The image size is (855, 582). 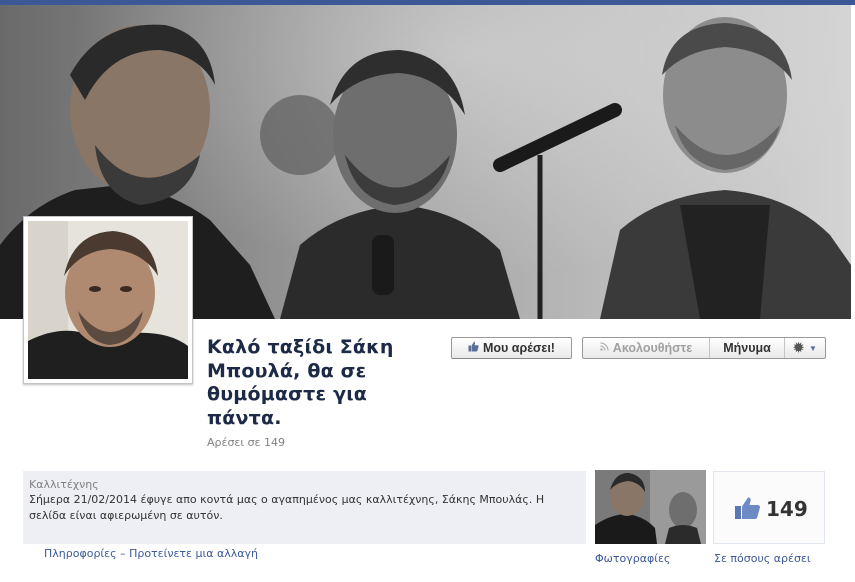 What do you see at coordinates (812, 348) in the screenshot?
I see `caret-down-icon: ▼` at bounding box center [812, 348].